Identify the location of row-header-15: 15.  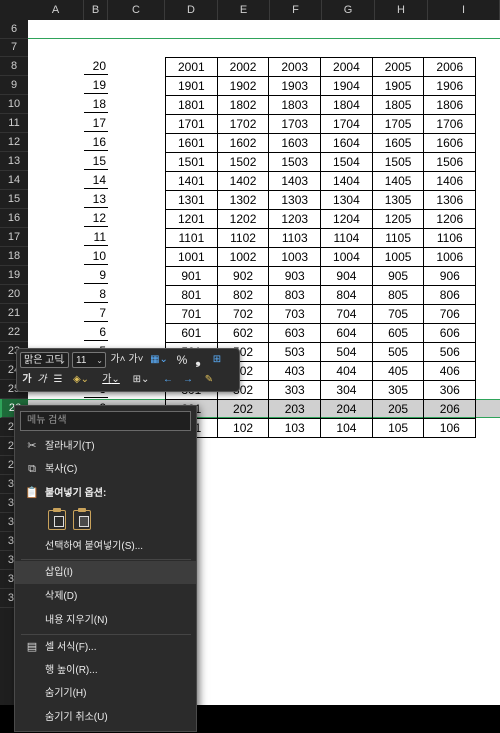
(14, 199).